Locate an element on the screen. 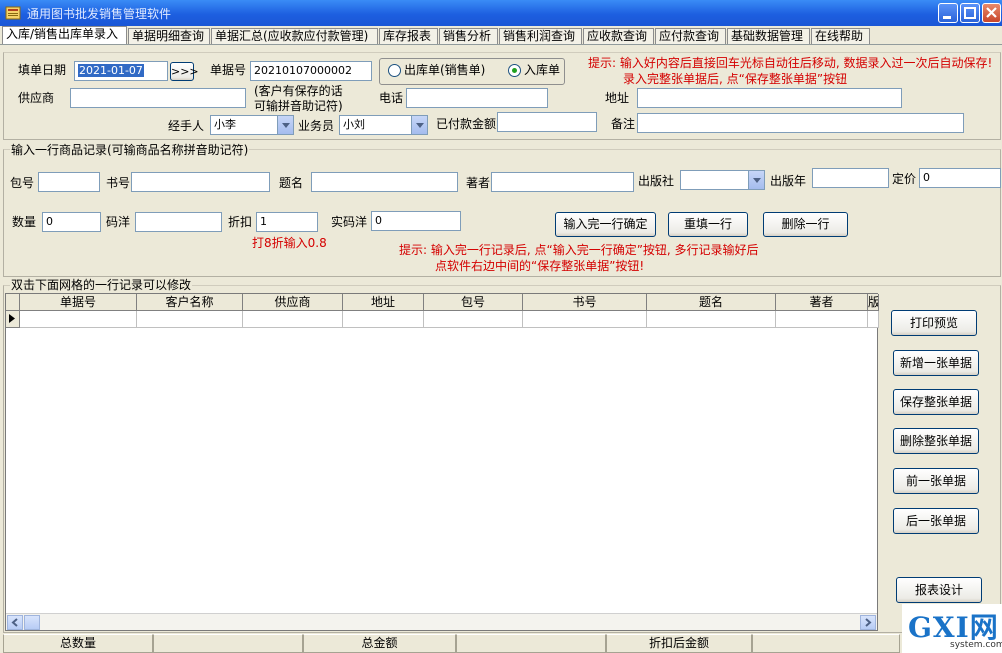 Image resolution: width=1002 pixels, height=653 pixels. isbn-input is located at coordinates (200, 182).